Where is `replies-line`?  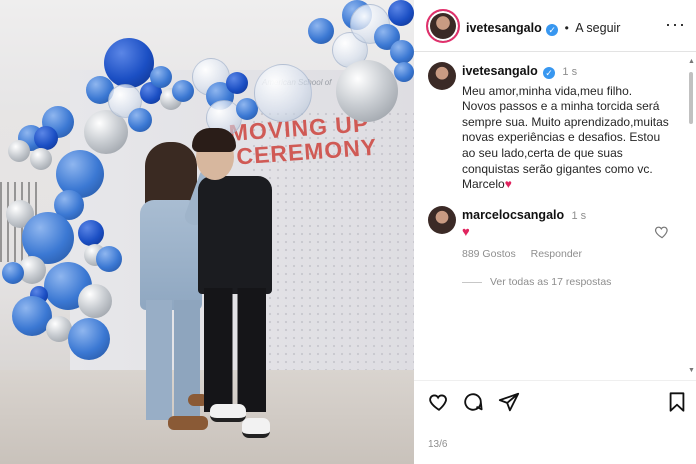 replies-line is located at coordinates (472, 282).